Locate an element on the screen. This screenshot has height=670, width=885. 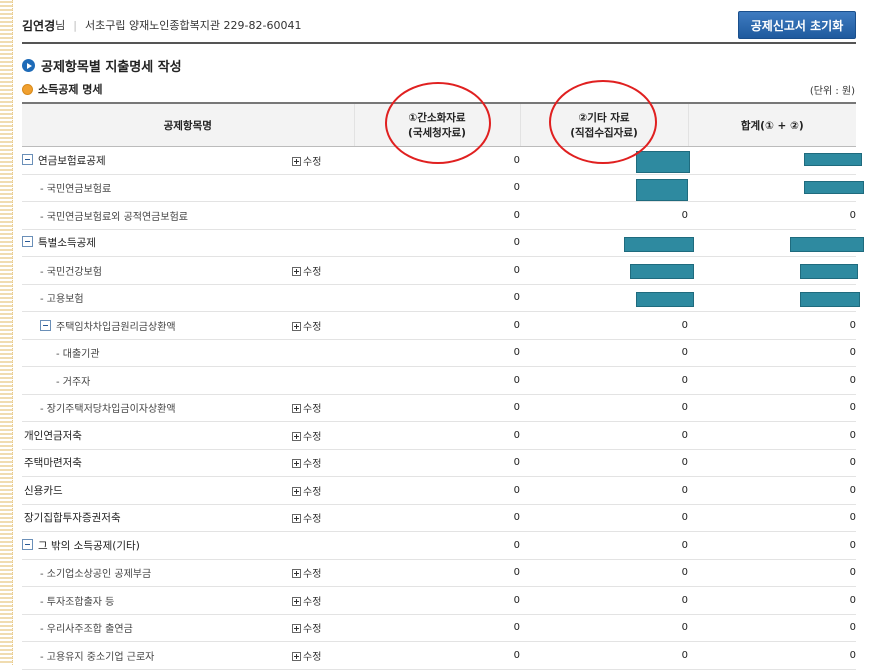
row-label: - 대출기관 is located at coordinates (78, 355).